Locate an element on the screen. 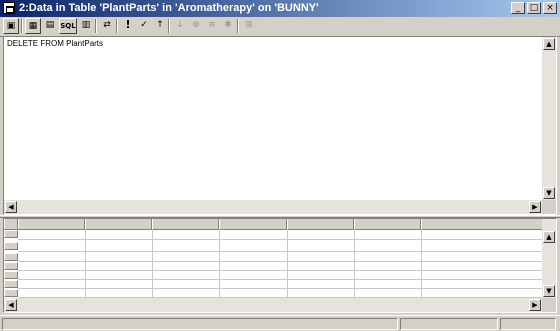  sql-vertical-scrollbar: ▲ ▼ is located at coordinates (549, 118).